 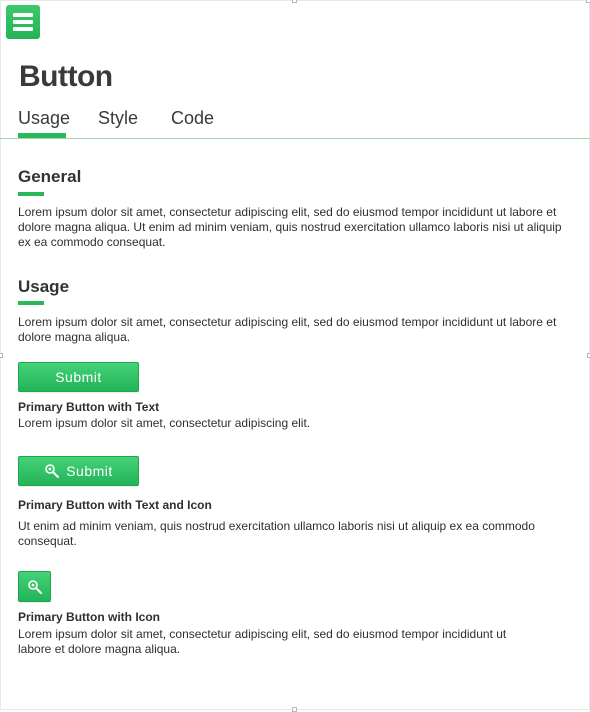 I want to click on submit-button-label: Submit, so click(x=78, y=377).